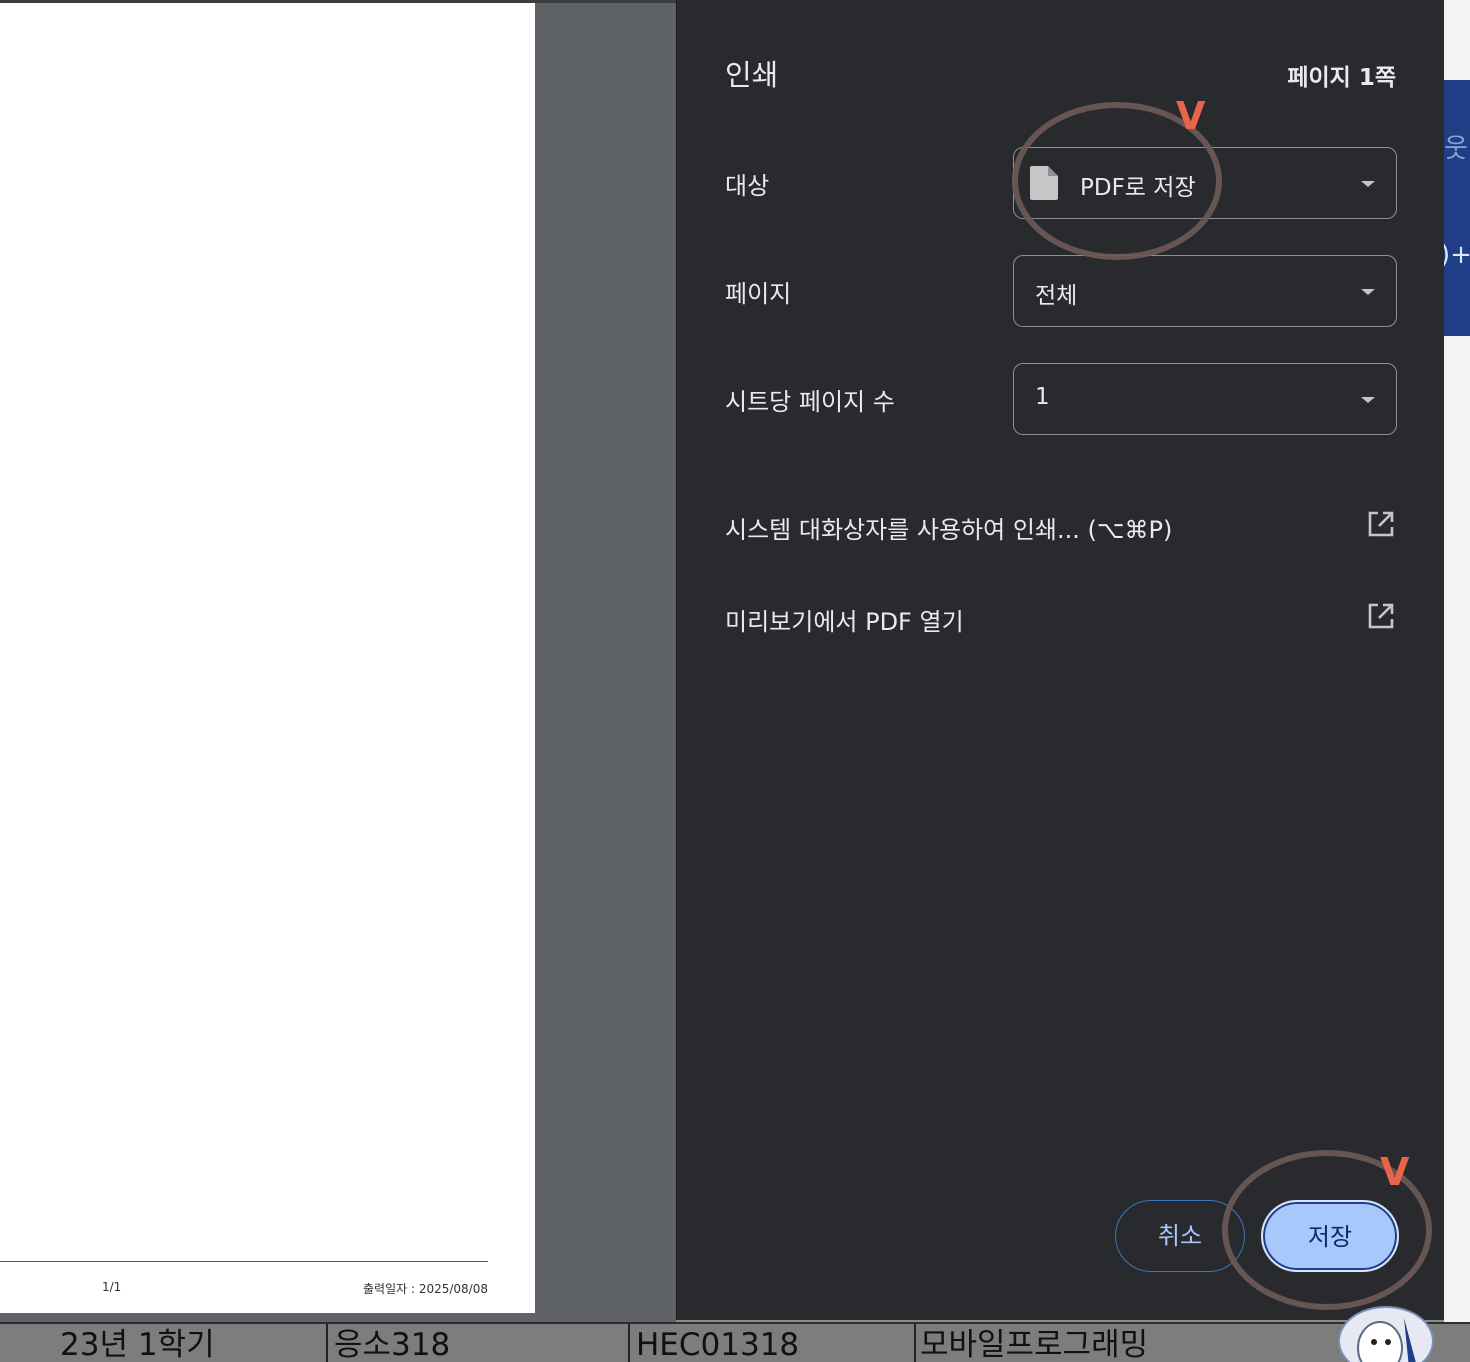  What do you see at coordinates (1455, 208) in the screenshot?
I see `background-blue-banner: 웃 )+` at bounding box center [1455, 208].